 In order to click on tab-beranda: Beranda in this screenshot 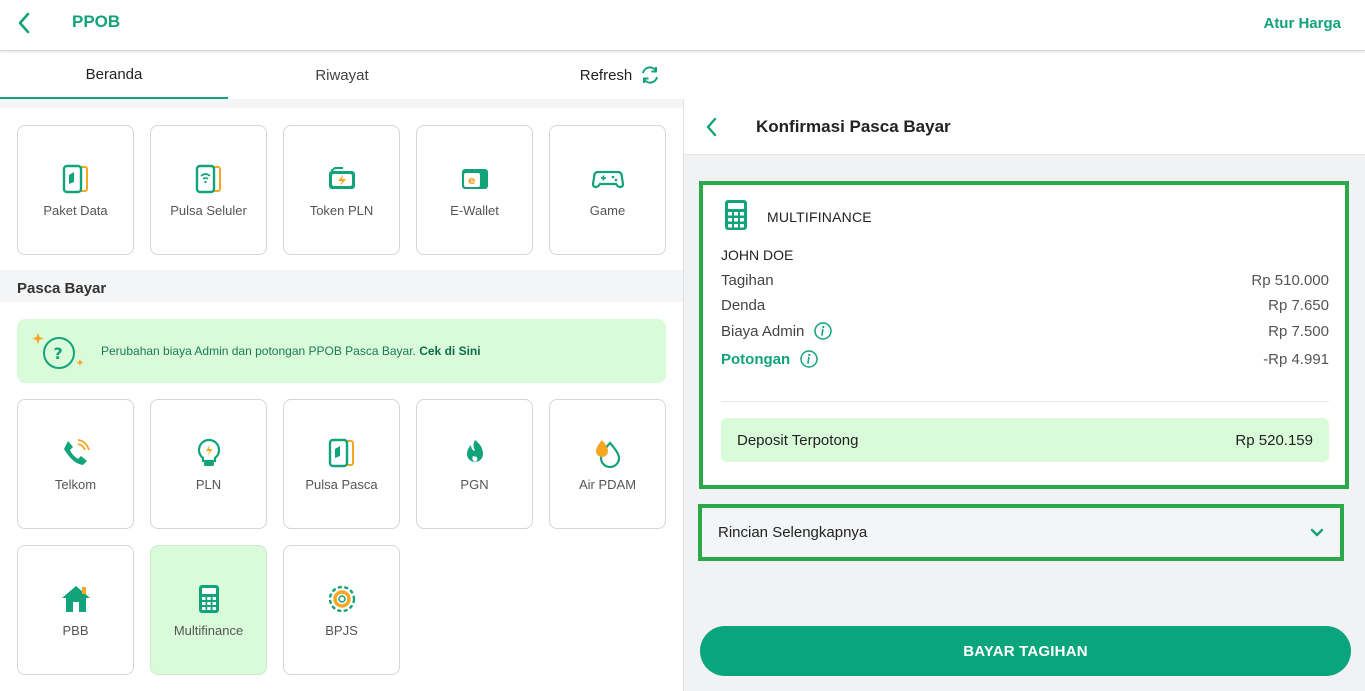, I will do `click(114, 75)`.